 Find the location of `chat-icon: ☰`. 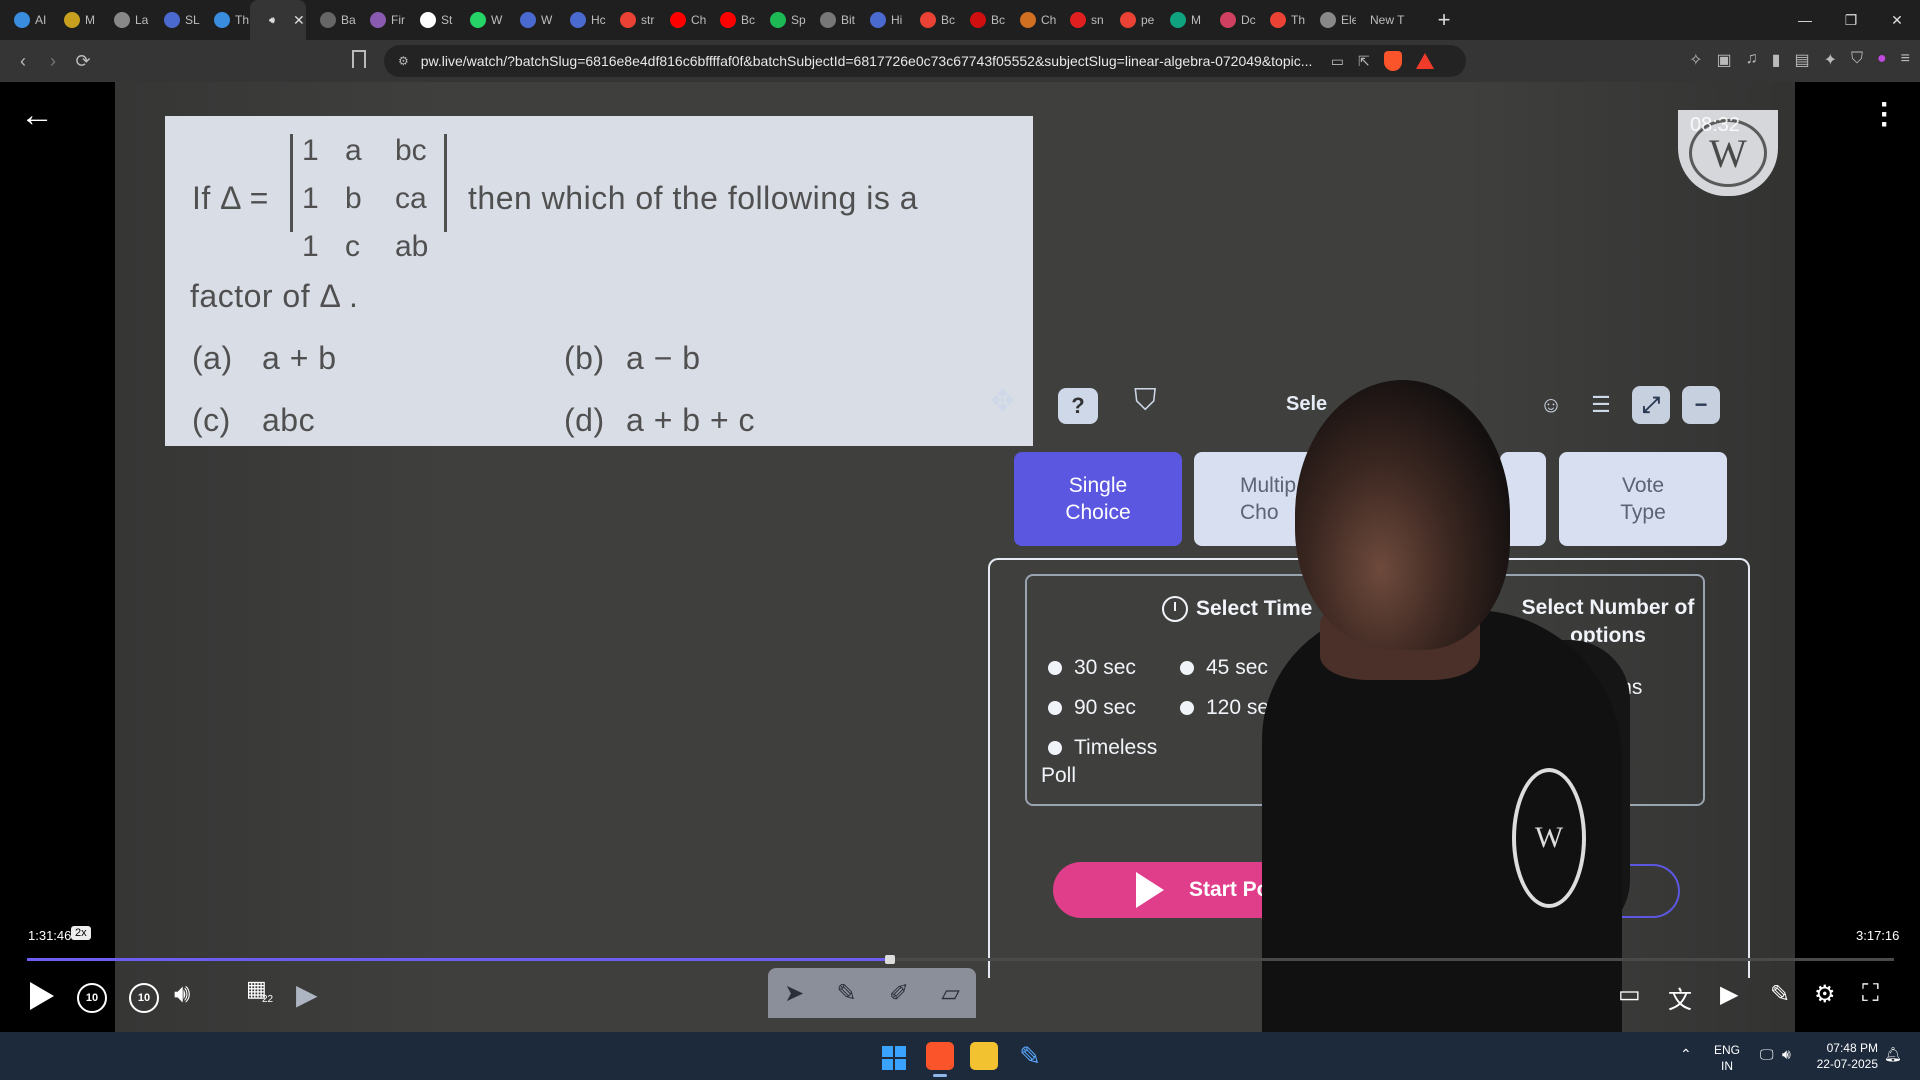

chat-icon: ☰ is located at coordinates (1601, 405).